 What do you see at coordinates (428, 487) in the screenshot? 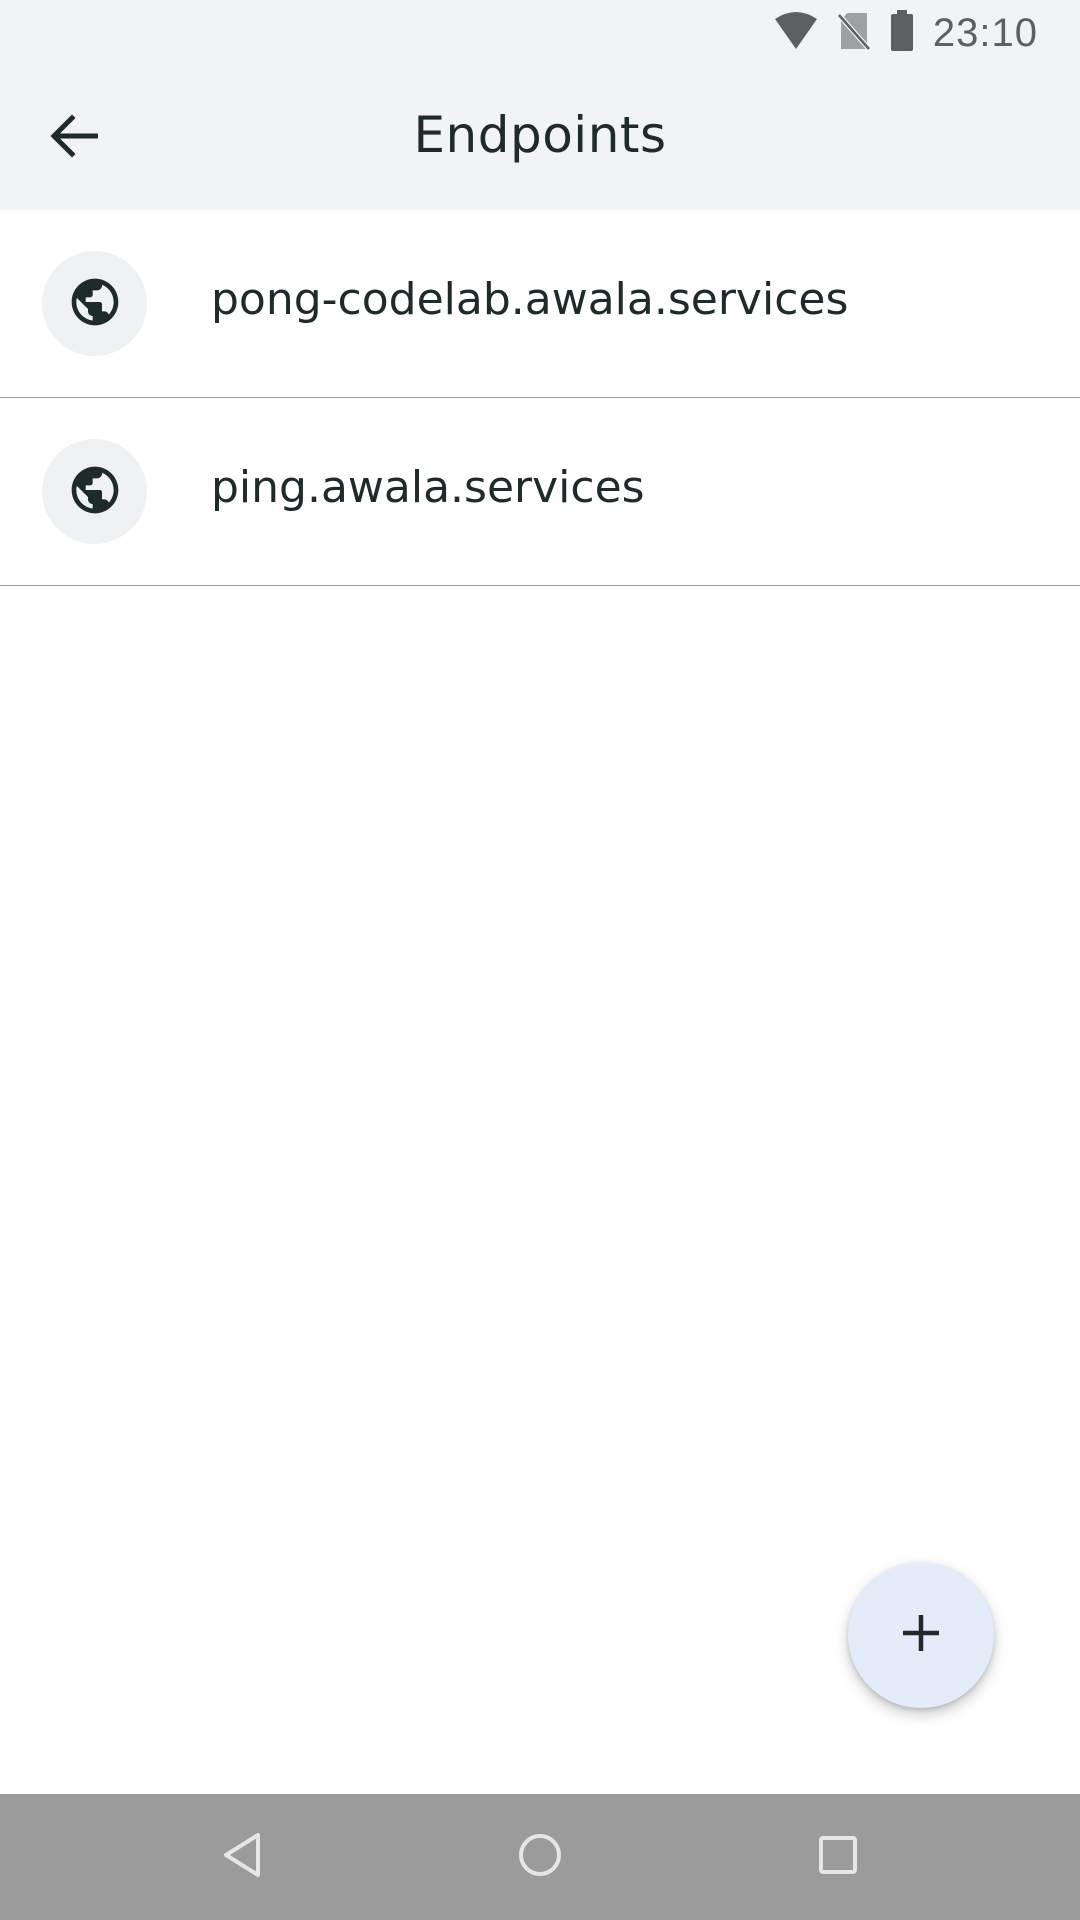
I see `endpoint-label: ping.awala.services` at bounding box center [428, 487].